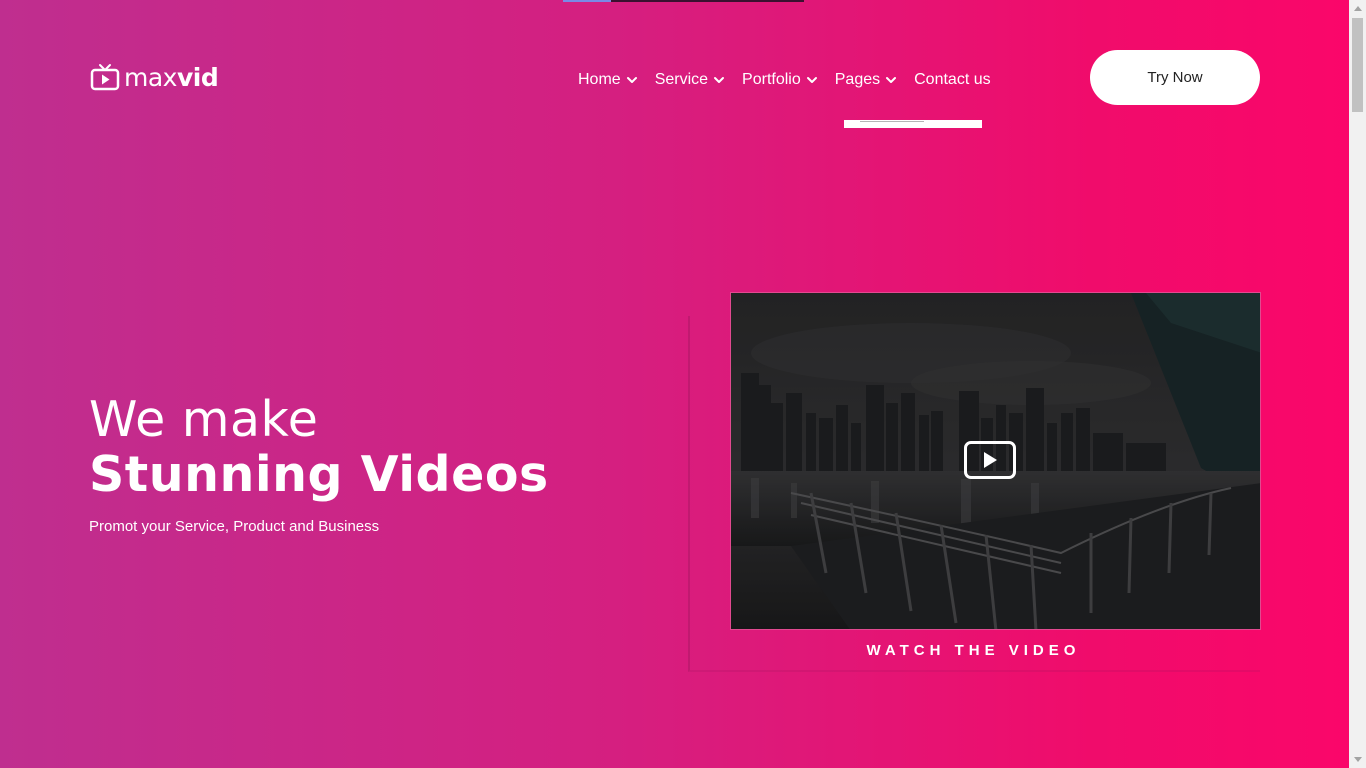  I want to click on site-logo: max vid, so click(154, 77).